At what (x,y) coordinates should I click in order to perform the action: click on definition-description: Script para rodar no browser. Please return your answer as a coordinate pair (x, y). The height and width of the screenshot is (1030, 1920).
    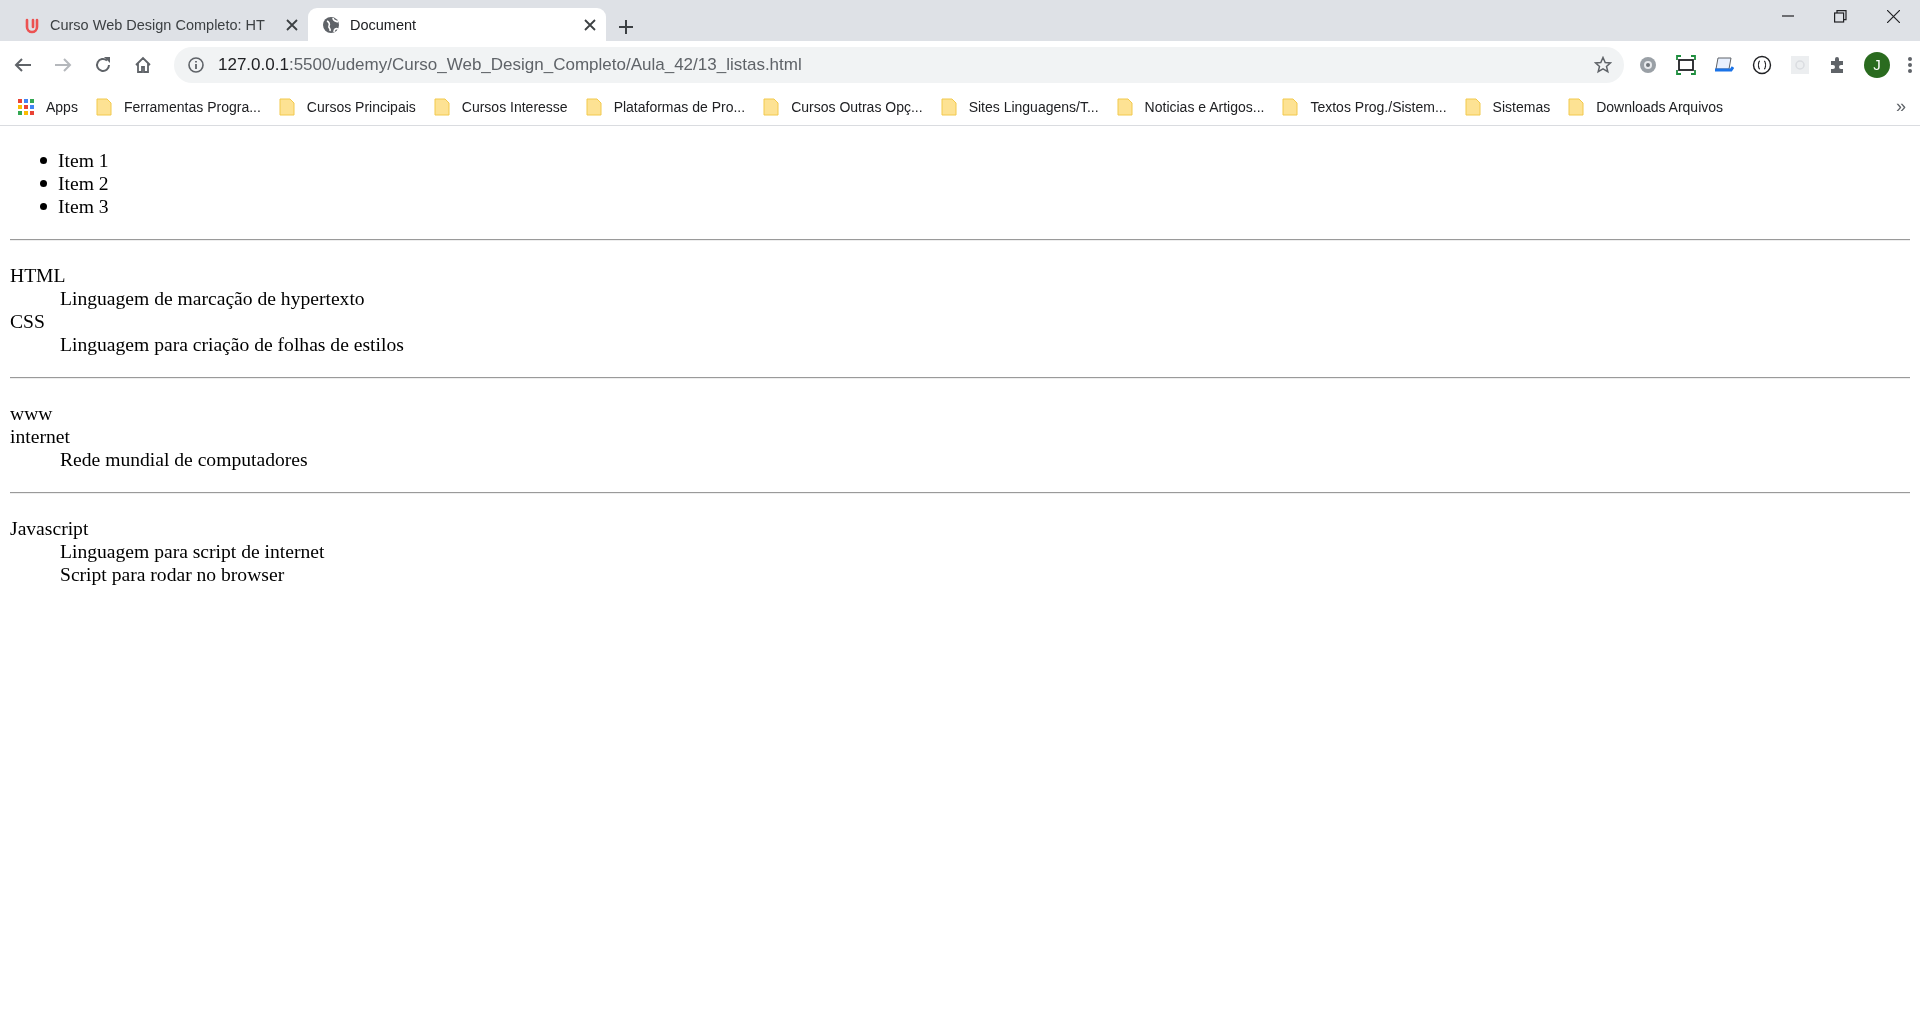
    Looking at the image, I should click on (172, 574).